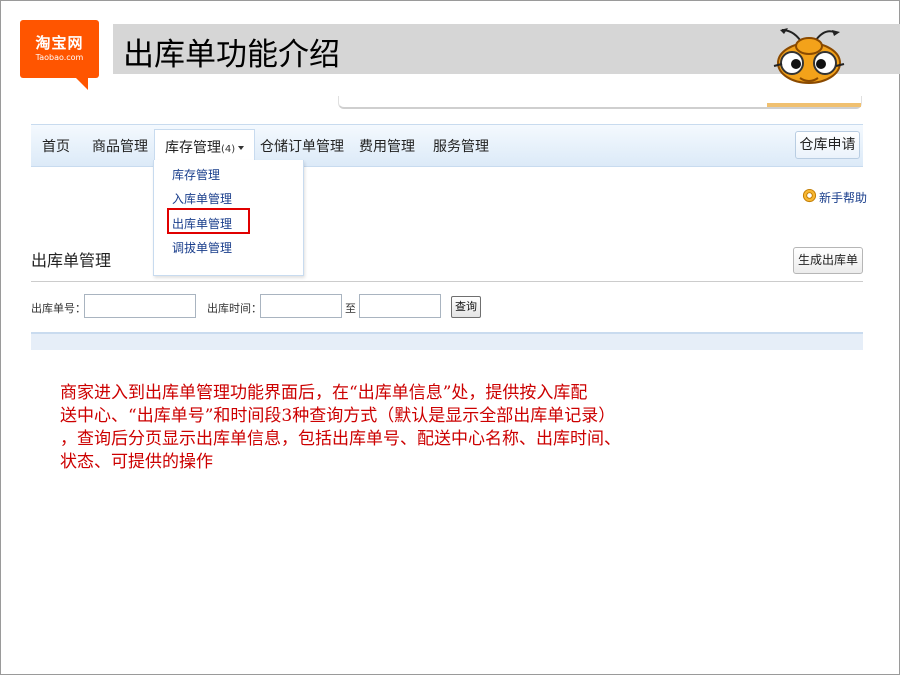 Image resolution: width=900 pixels, height=675 pixels. I want to click on dropdown-item-transfer: 调拔单管理, so click(202, 247).